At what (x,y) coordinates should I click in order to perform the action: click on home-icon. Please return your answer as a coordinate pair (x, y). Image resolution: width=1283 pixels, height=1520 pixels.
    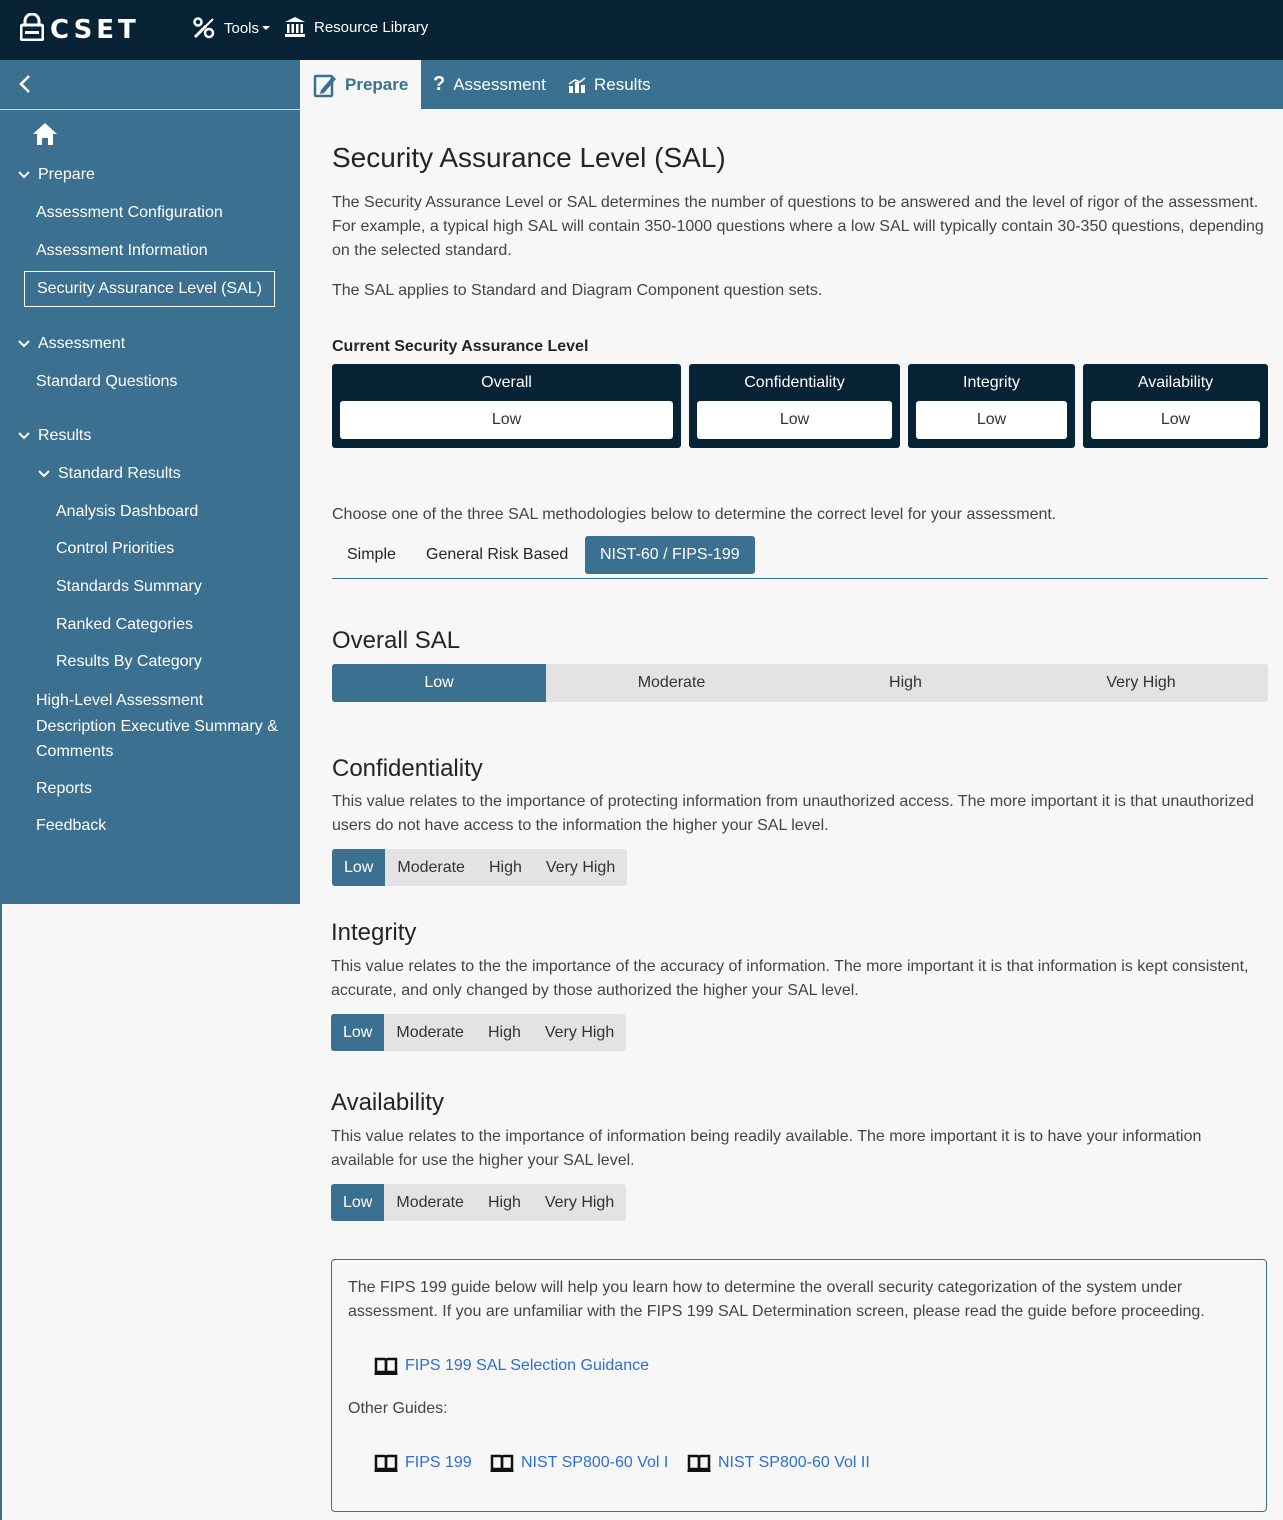
    Looking at the image, I should click on (45, 136).